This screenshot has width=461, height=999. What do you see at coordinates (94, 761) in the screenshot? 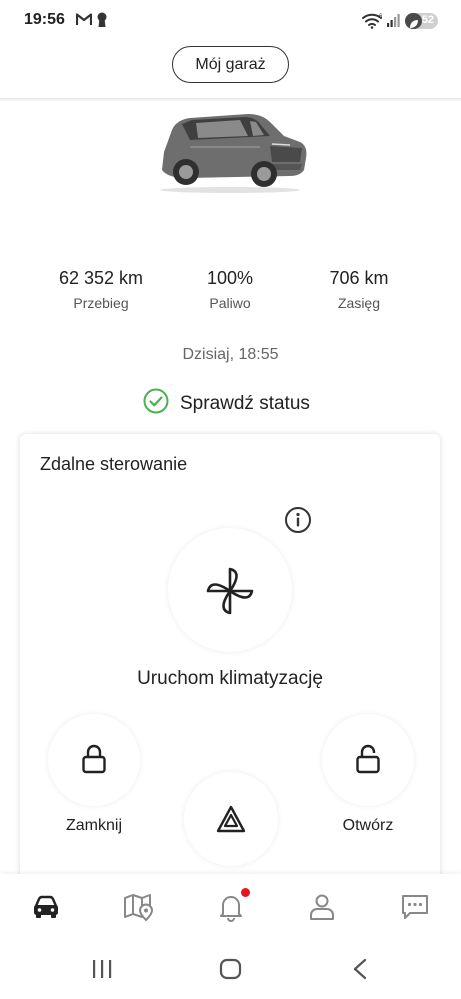
I see `lock-icon` at bounding box center [94, 761].